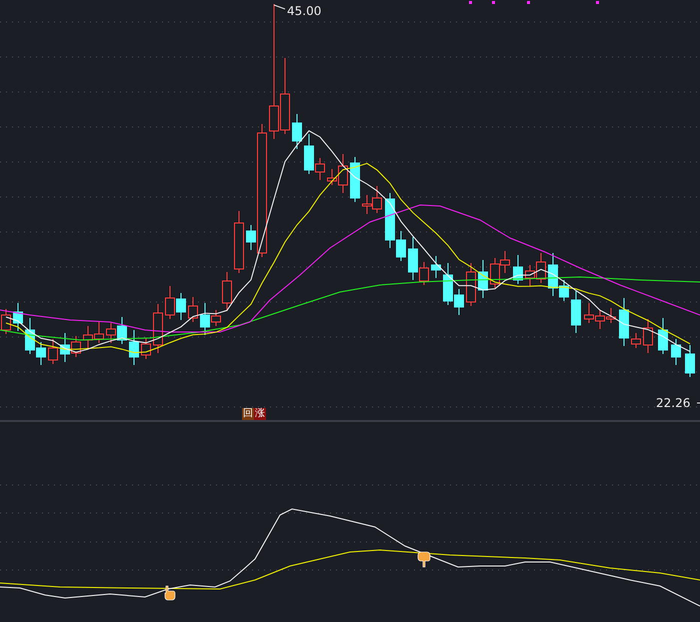 This screenshot has height=622, width=700. Describe the element at coordinates (260, 414) in the screenshot. I see `signal-badge: 涨` at that location.